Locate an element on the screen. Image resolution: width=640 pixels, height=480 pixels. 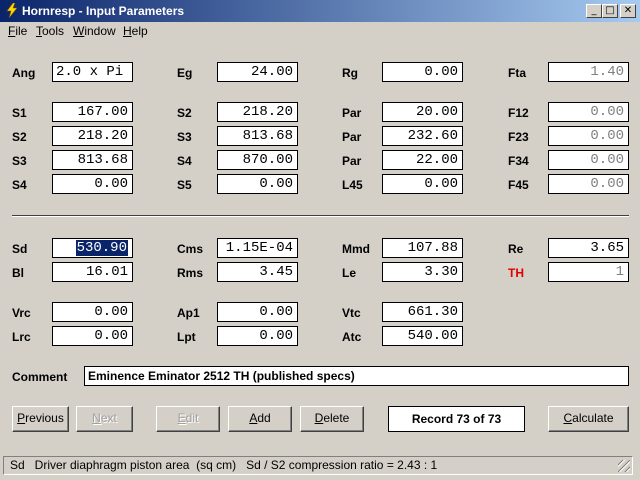
s1-label: S1 is located at coordinates (19, 113).